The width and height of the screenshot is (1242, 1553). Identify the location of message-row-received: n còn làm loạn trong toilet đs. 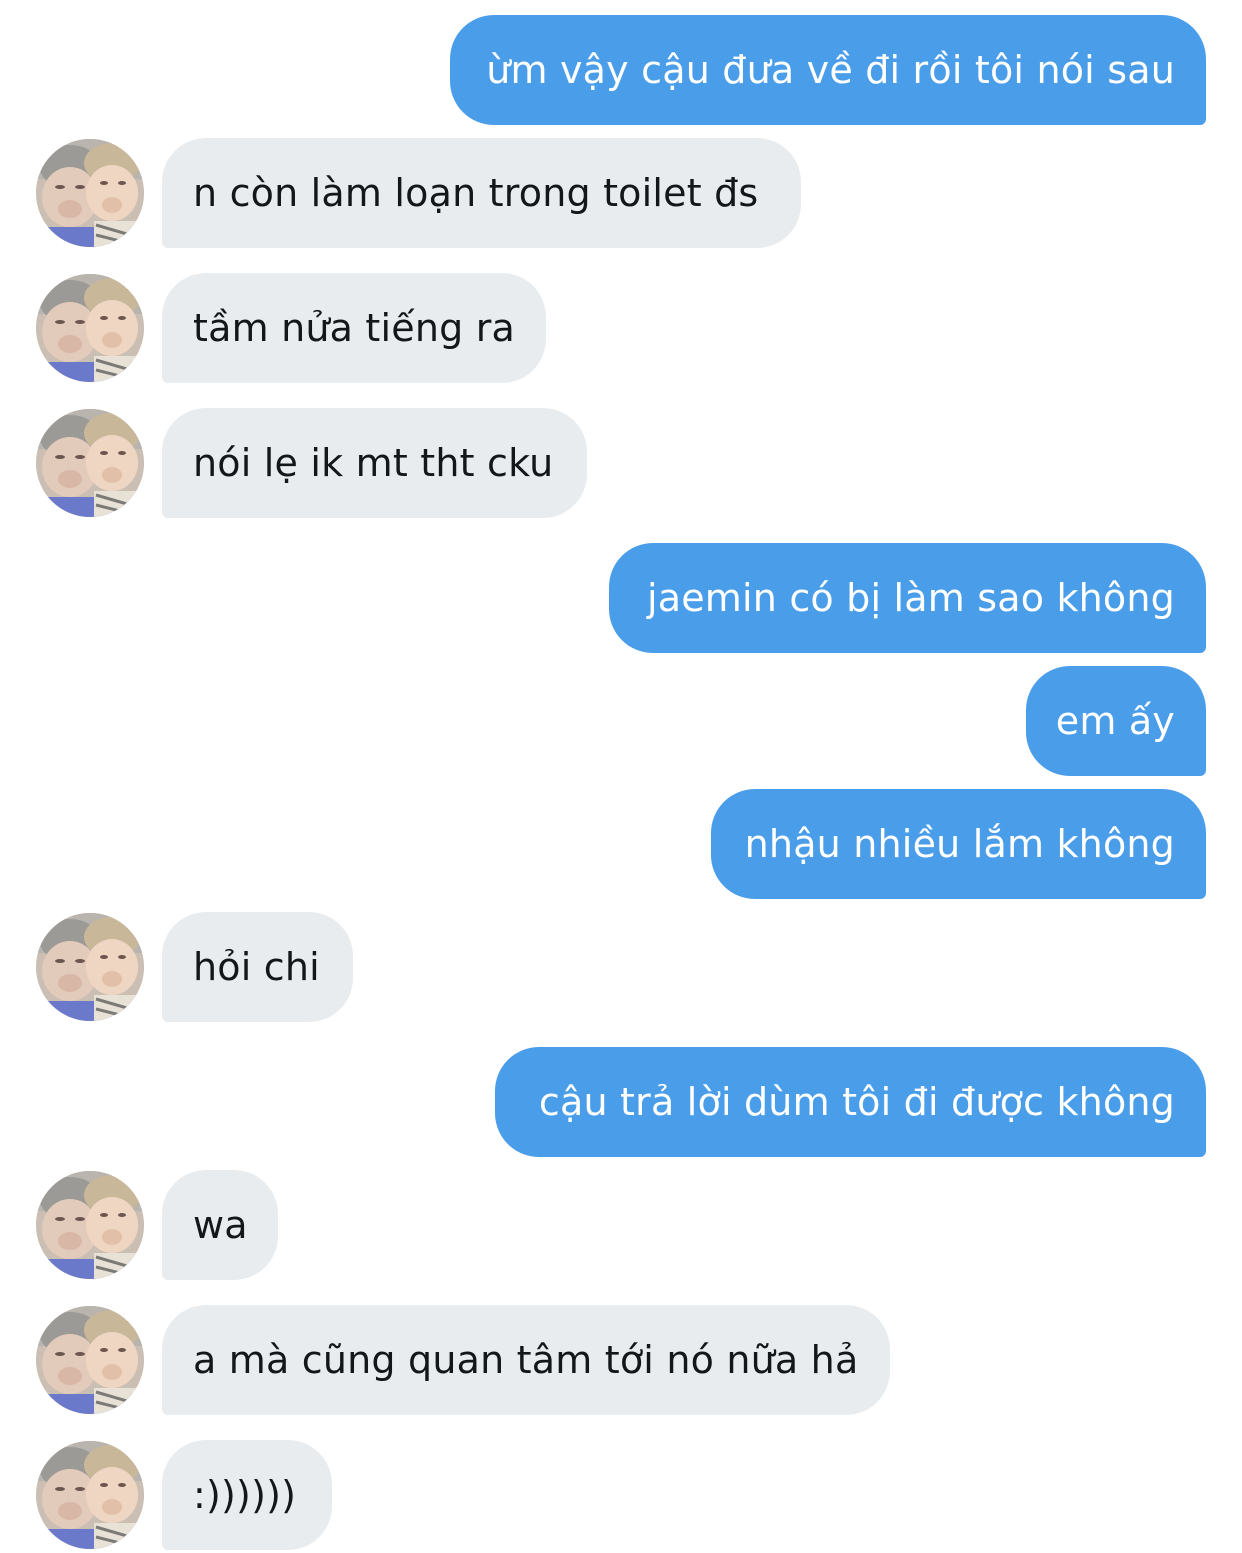
(481, 193).